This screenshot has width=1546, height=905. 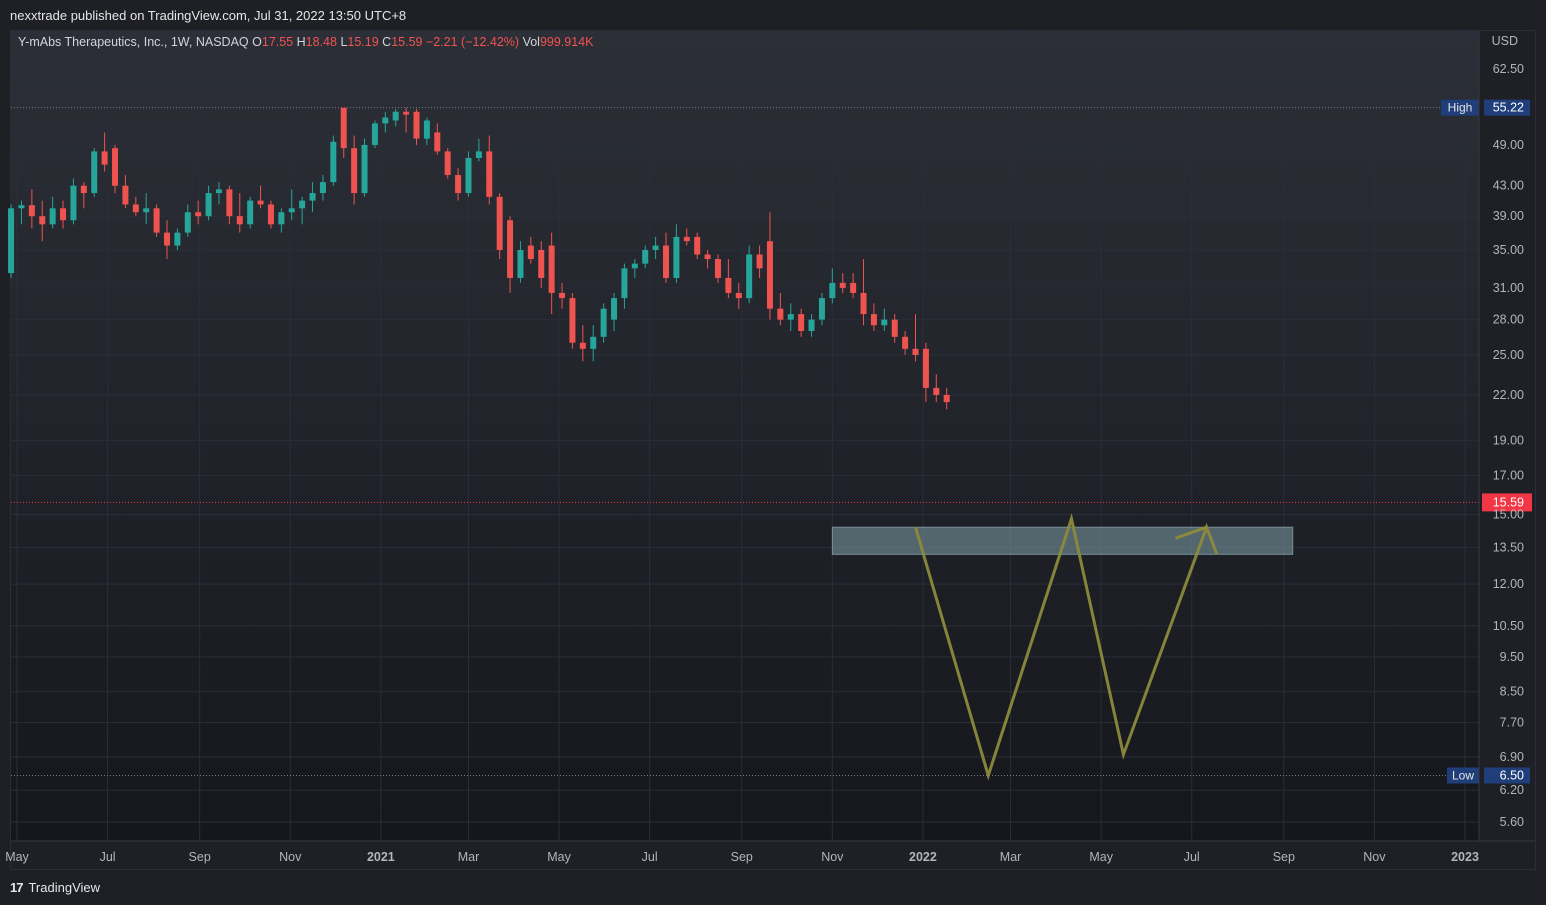 I want to click on time-tick-label: 2022, so click(x=923, y=857).